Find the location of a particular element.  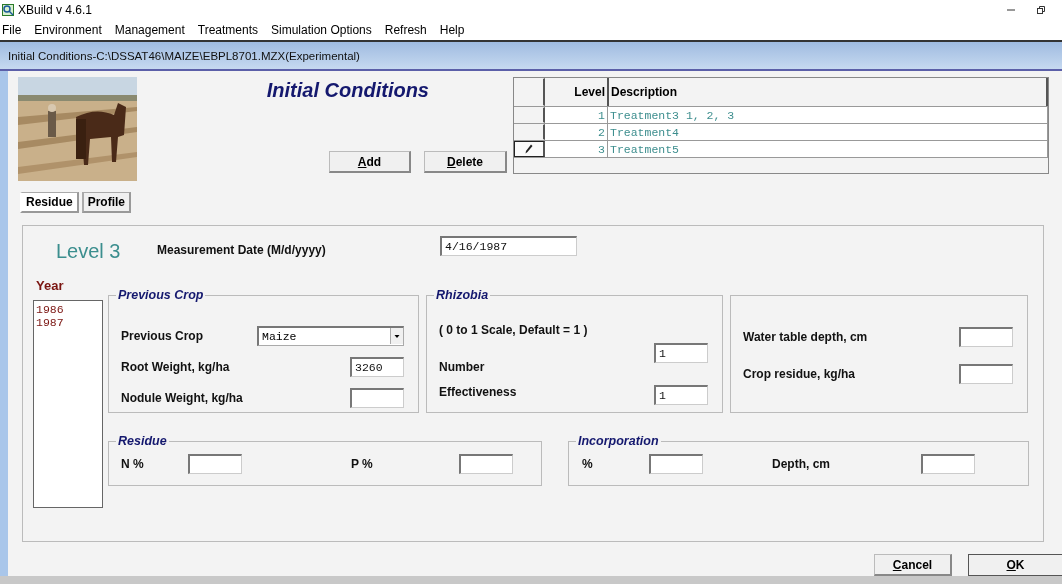

table-cell: Treatment4 is located at coordinates (828, 132).